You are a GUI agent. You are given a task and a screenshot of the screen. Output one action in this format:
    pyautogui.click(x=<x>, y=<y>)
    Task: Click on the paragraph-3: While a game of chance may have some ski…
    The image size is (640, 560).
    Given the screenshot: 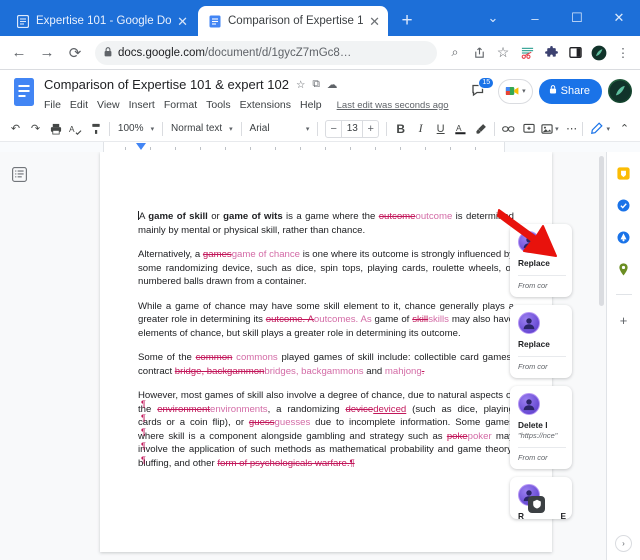 What is the action you would take?
    pyautogui.click(x=326, y=320)
    